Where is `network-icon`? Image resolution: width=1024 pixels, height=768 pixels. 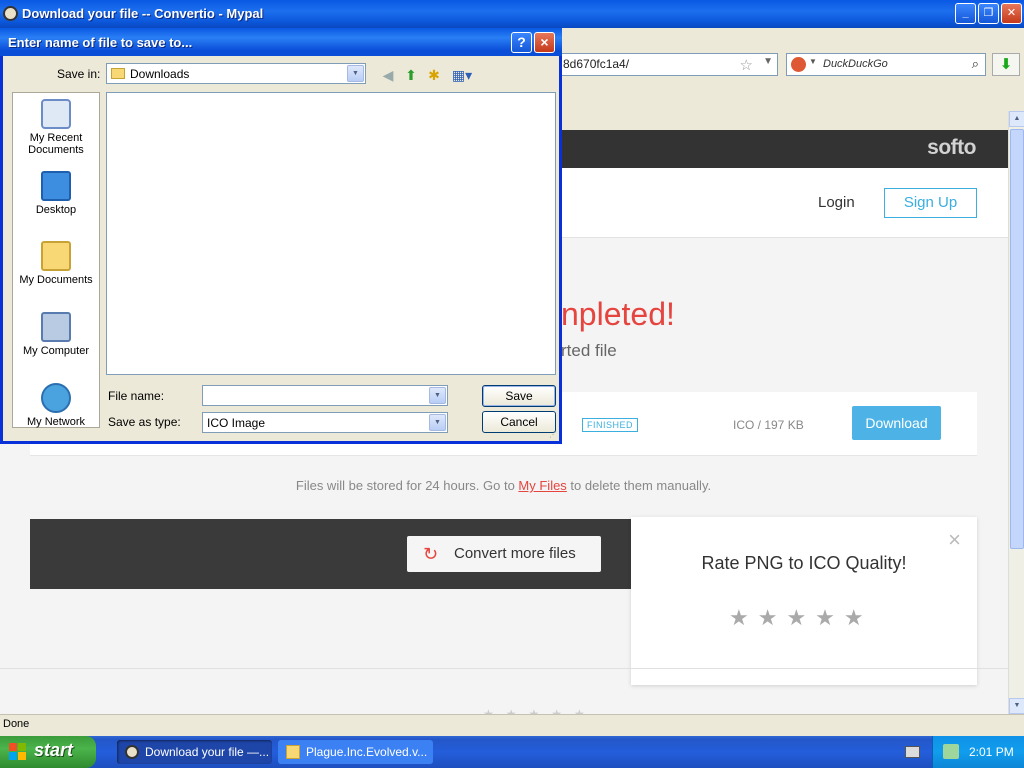
network-icon is located at coordinates (951, 751).